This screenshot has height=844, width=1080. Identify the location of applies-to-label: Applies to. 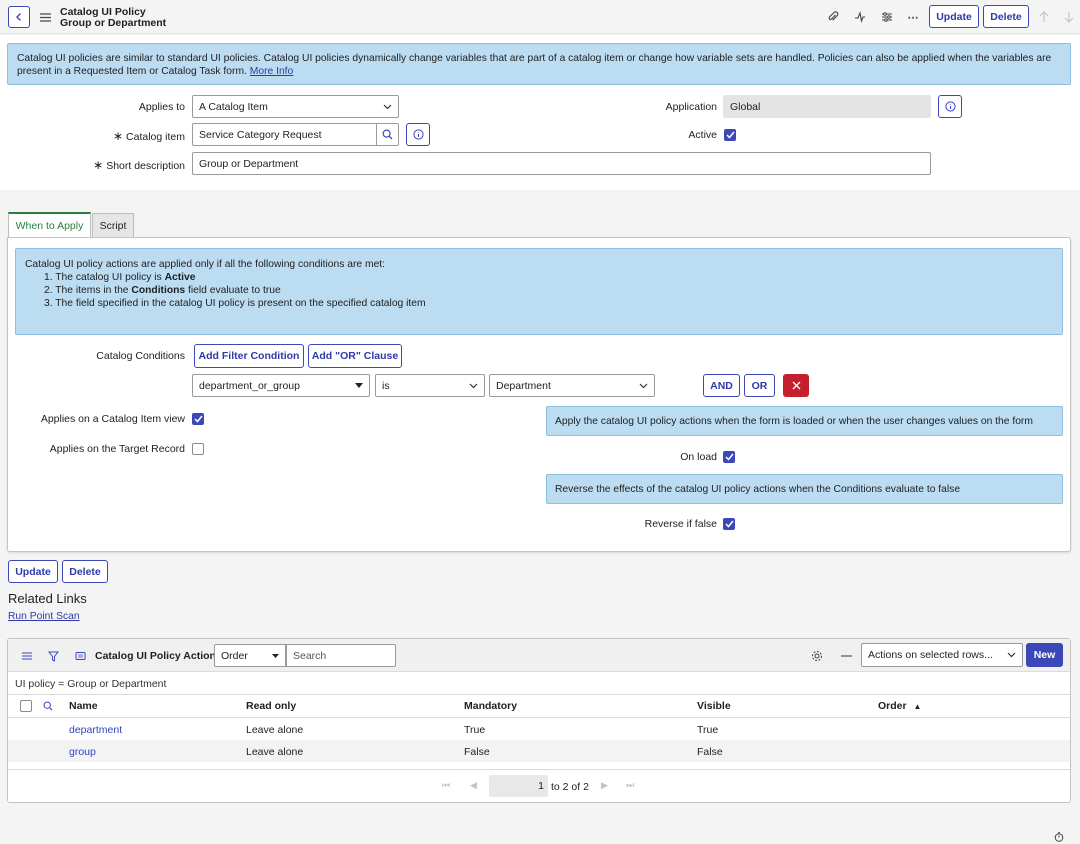
(161, 107).